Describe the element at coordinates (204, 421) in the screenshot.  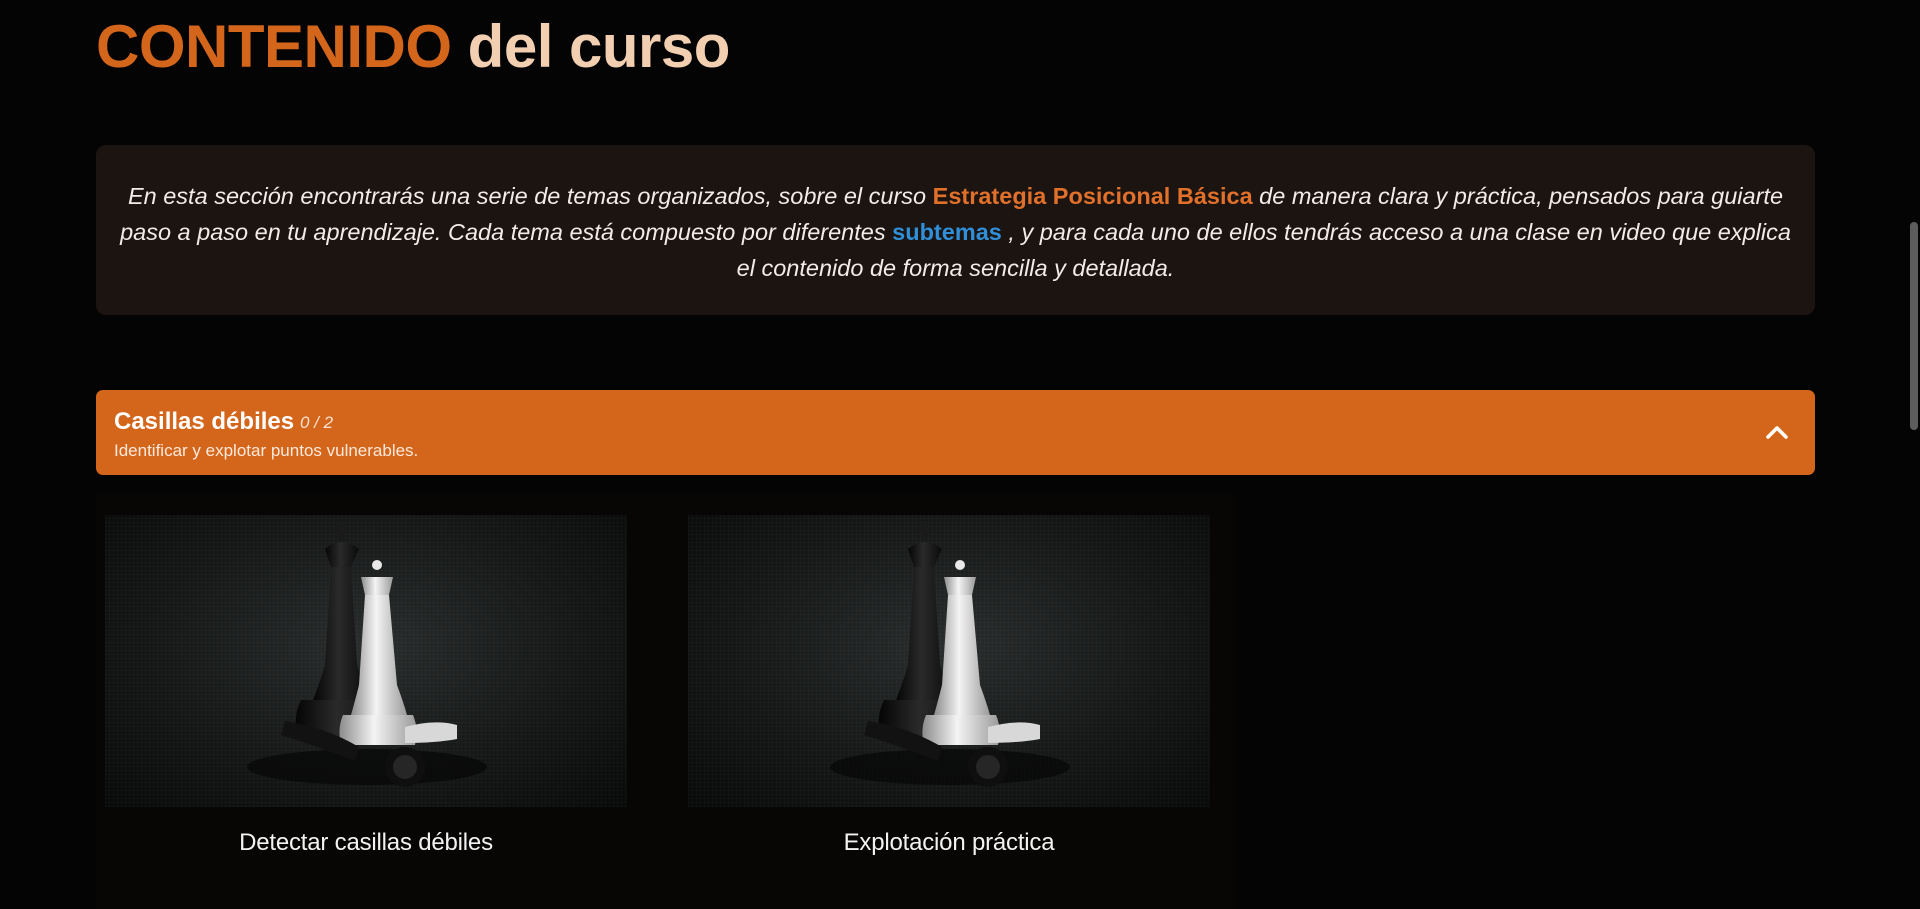
I see `topic-title: Casillas débiles` at that location.